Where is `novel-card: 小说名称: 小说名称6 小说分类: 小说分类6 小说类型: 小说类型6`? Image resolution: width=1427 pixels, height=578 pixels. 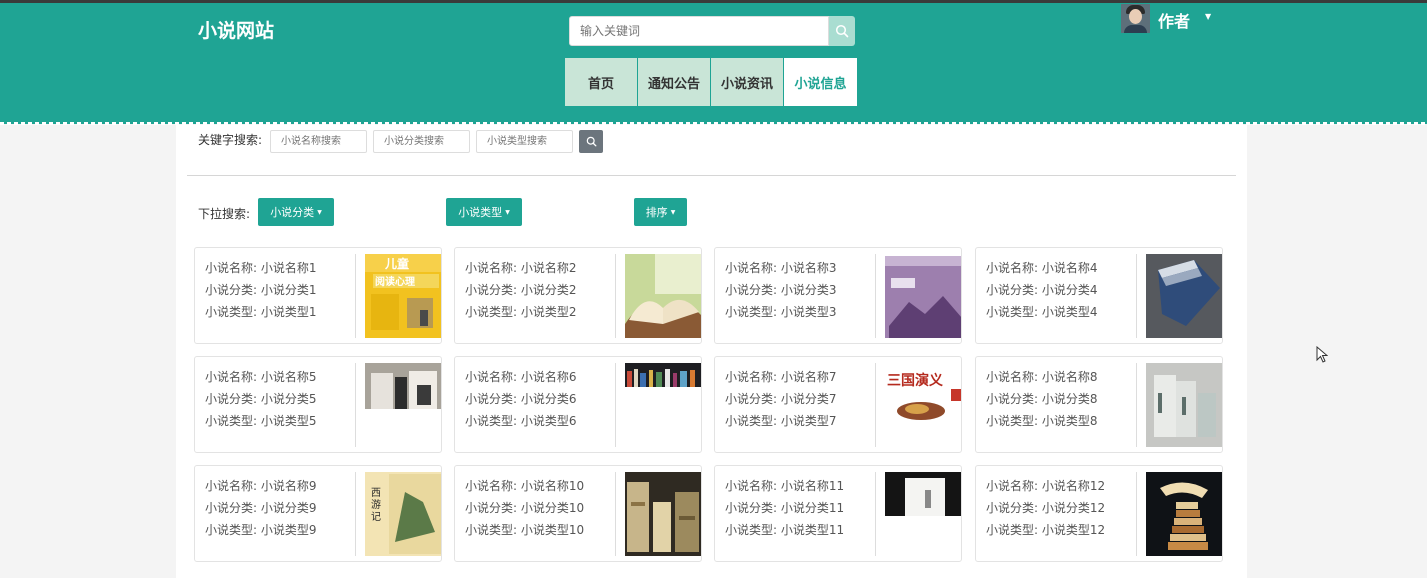
novel-card: 小说名称: 小说名称6 小说分类: 小说分类6 小说类型: 小说类型6 is located at coordinates (578, 404).